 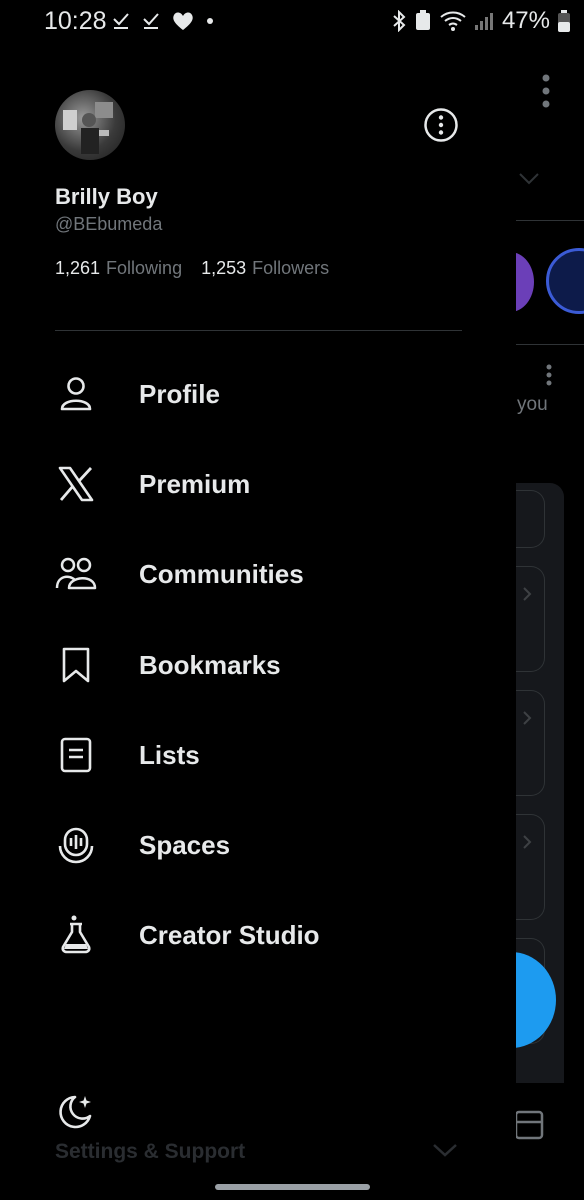 What do you see at coordinates (483, 21) in the screenshot?
I see `signal-icon` at bounding box center [483, 21].